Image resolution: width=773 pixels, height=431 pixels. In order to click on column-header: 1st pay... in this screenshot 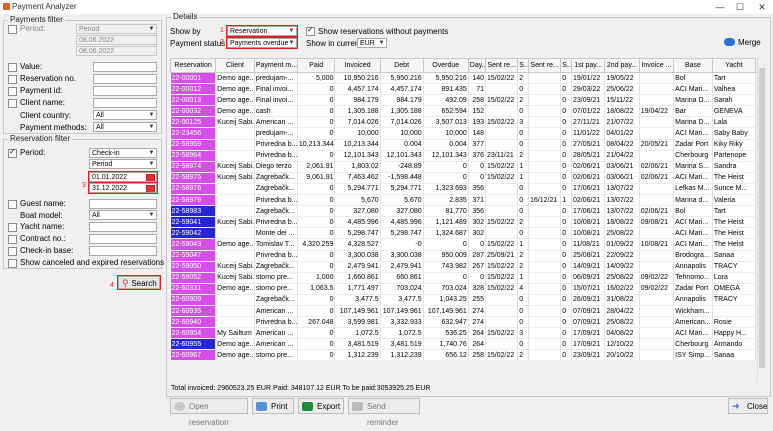, I will do `click(588, 65)`.